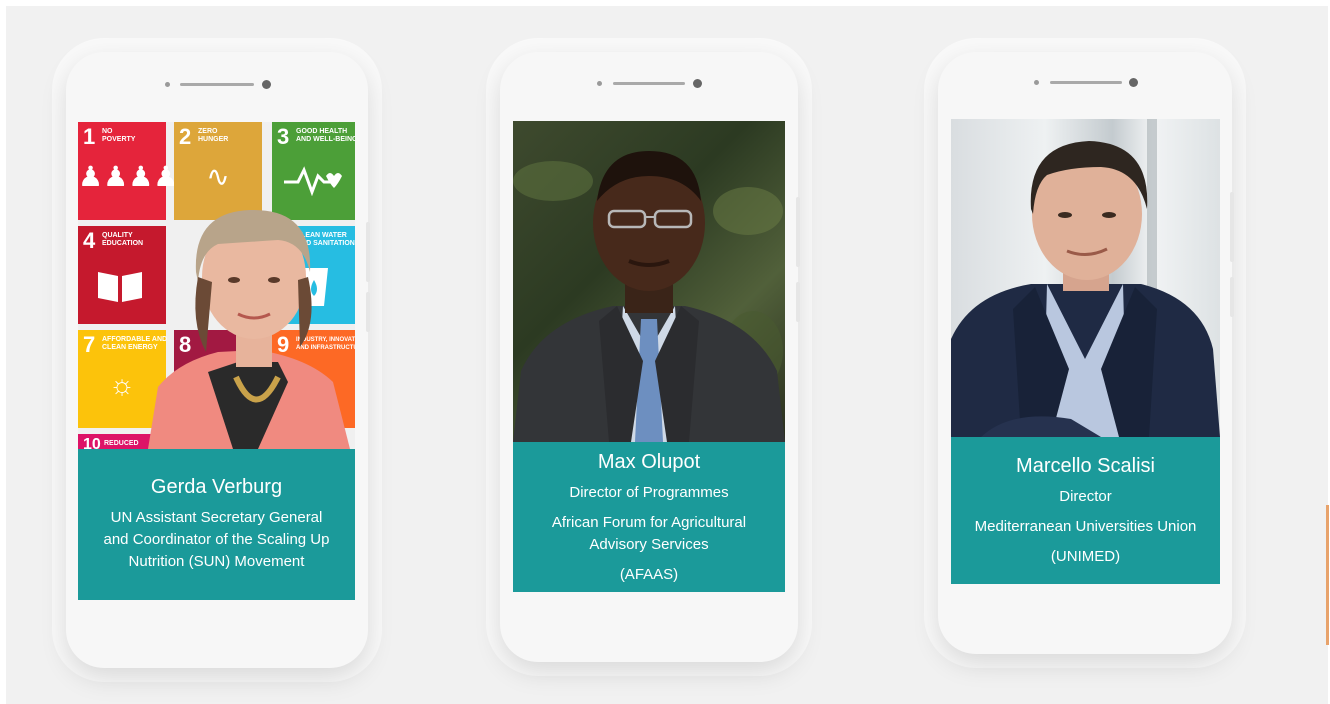  Describe the element at coordinates (649, 522) in the screenshot. I see `person-org-line: African Forum for Agricultural` at that location.